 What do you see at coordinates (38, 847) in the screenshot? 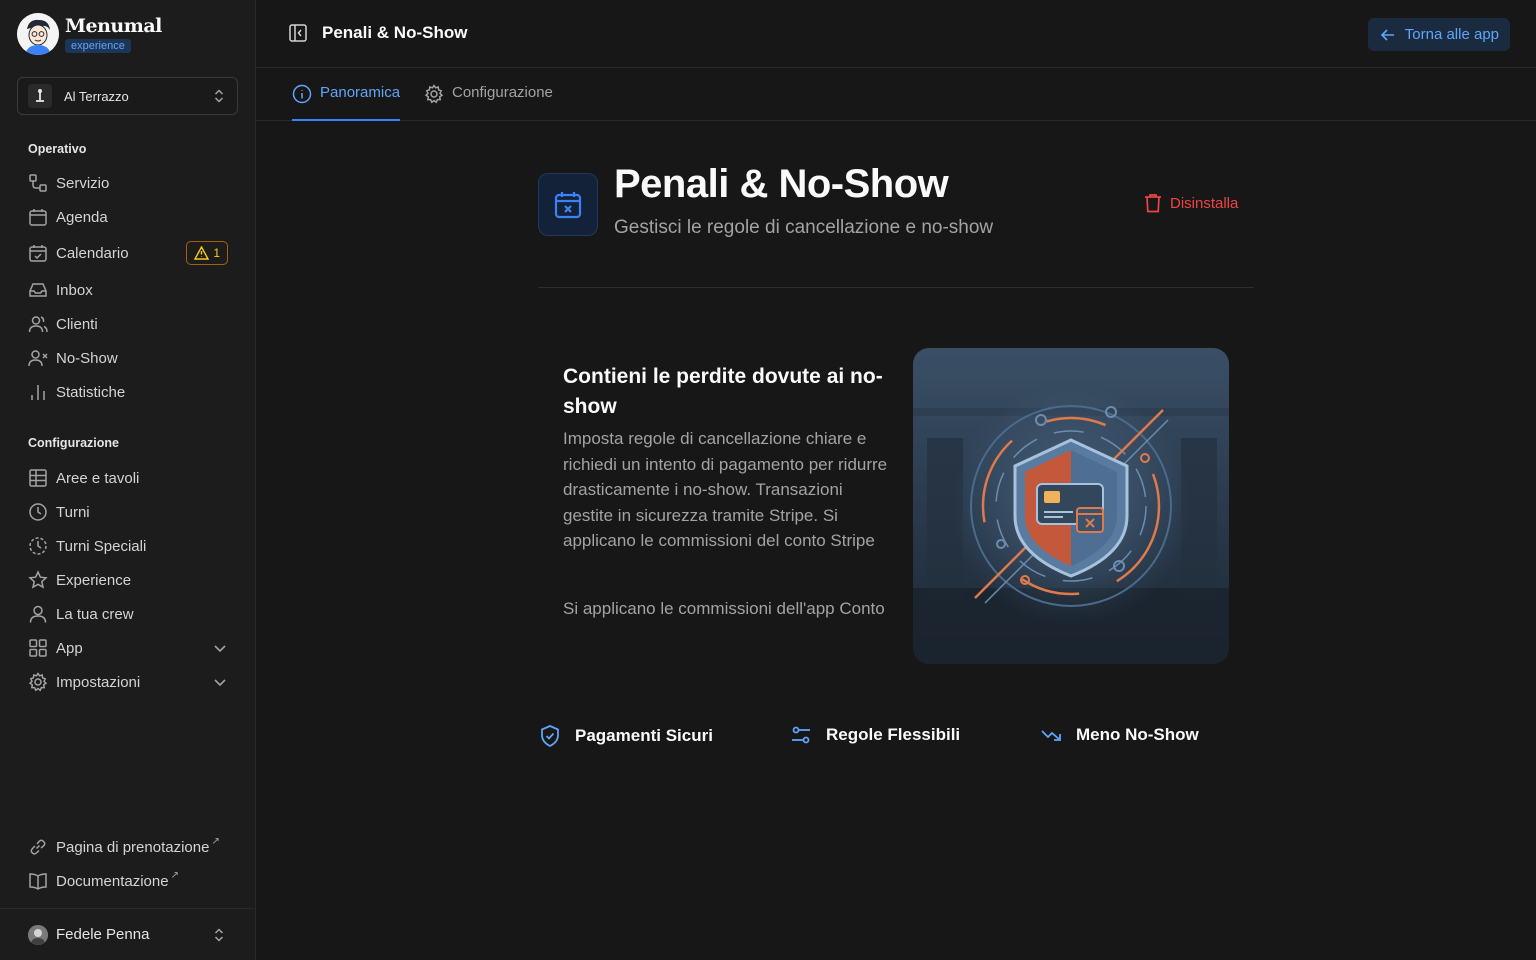
I see `link-icon` at bounding box center [38, 847].